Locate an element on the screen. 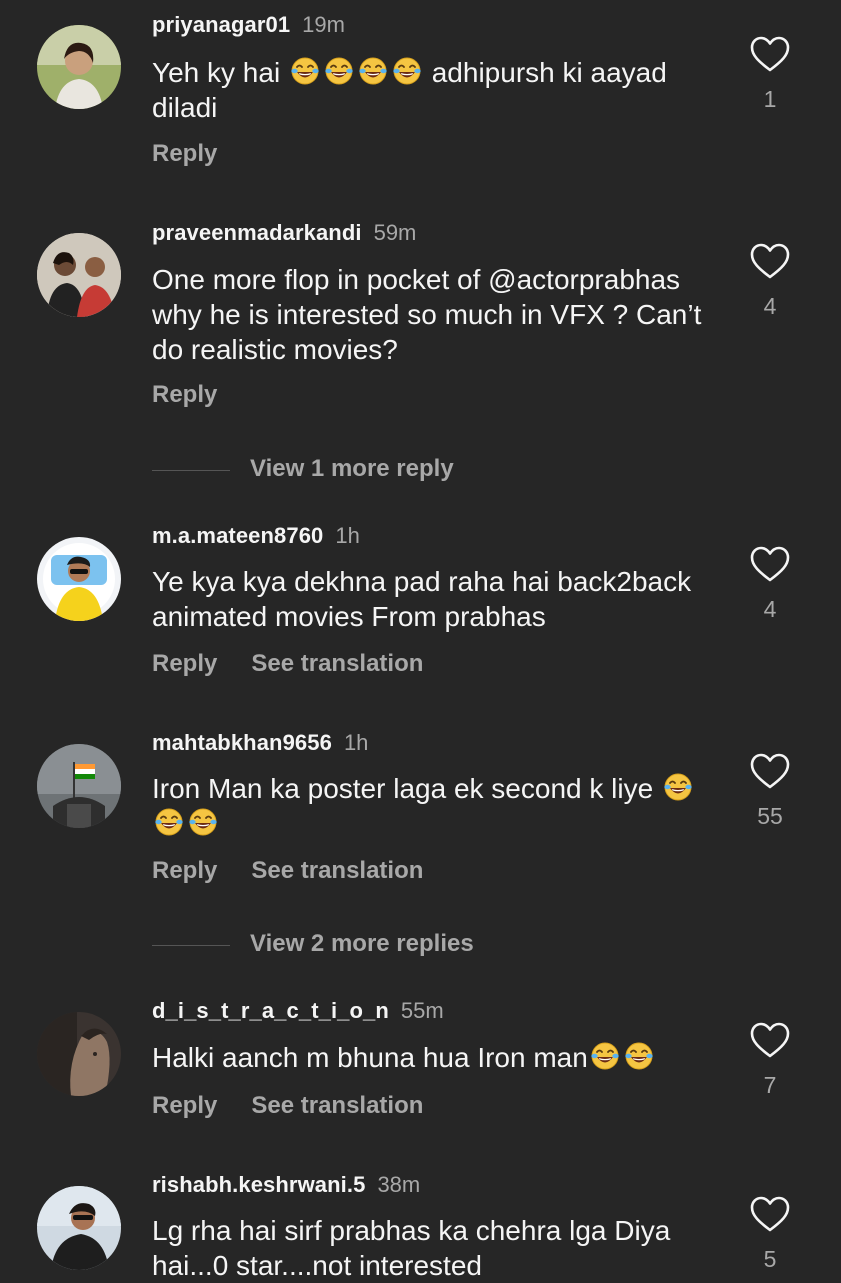 The image size is (841, 1283). like-control: 7 is located at coordinates (770, 1060).